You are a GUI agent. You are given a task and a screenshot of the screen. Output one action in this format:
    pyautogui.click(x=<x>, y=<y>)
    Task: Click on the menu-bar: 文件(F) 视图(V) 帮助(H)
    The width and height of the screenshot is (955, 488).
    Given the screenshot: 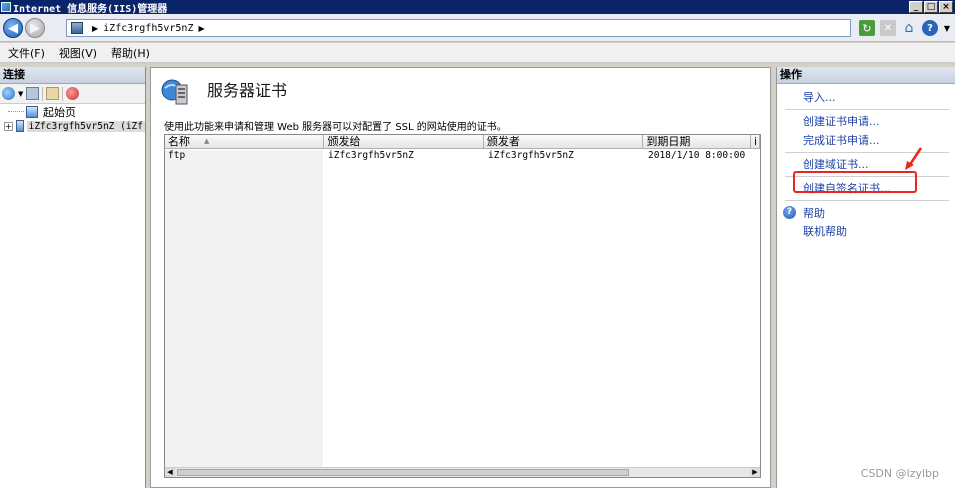 What is the action you would take?
    pyautogui.click(x=477, y=53)
    